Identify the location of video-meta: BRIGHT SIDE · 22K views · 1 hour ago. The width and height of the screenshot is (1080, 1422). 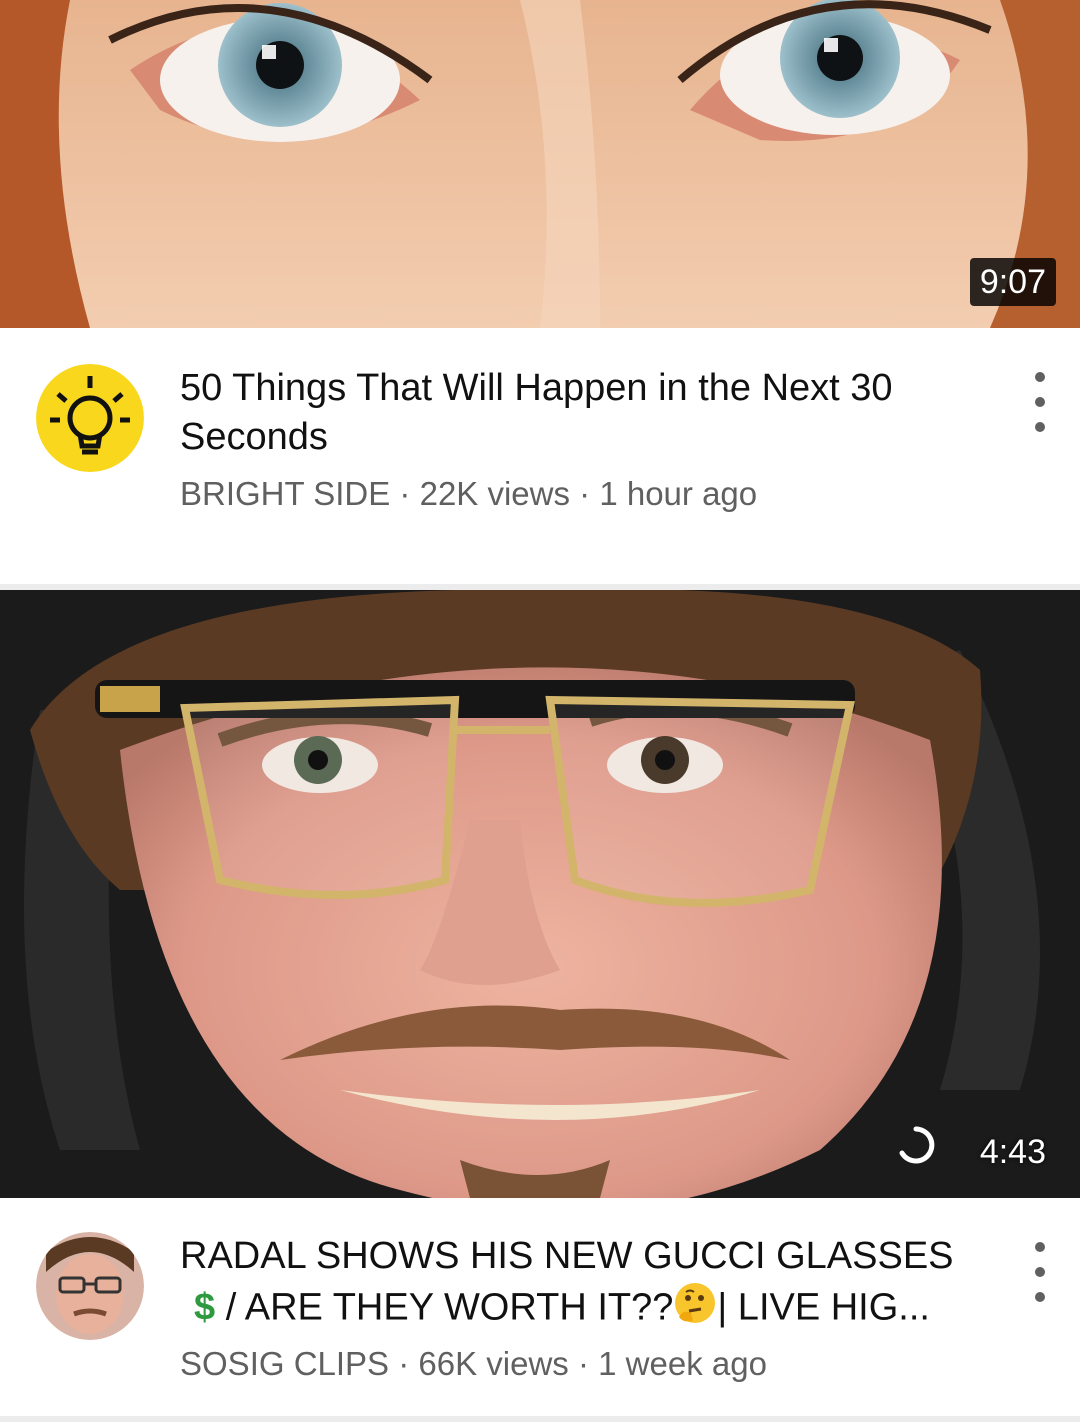
(590, 494).